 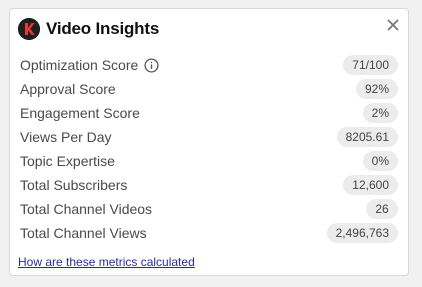 I want to click on metric-value-badge: 2,496,763, so click(x=362, y=233).